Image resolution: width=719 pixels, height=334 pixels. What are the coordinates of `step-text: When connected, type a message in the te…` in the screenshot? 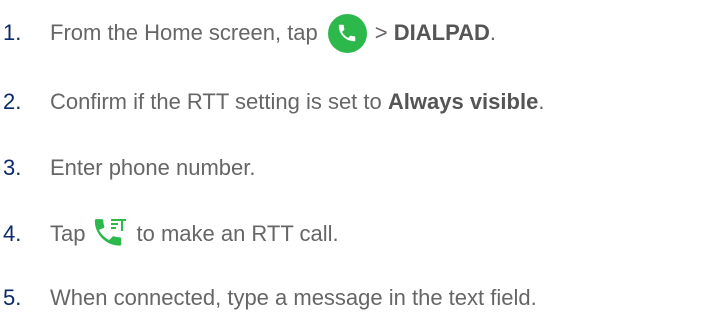 It's located at (293, 297).